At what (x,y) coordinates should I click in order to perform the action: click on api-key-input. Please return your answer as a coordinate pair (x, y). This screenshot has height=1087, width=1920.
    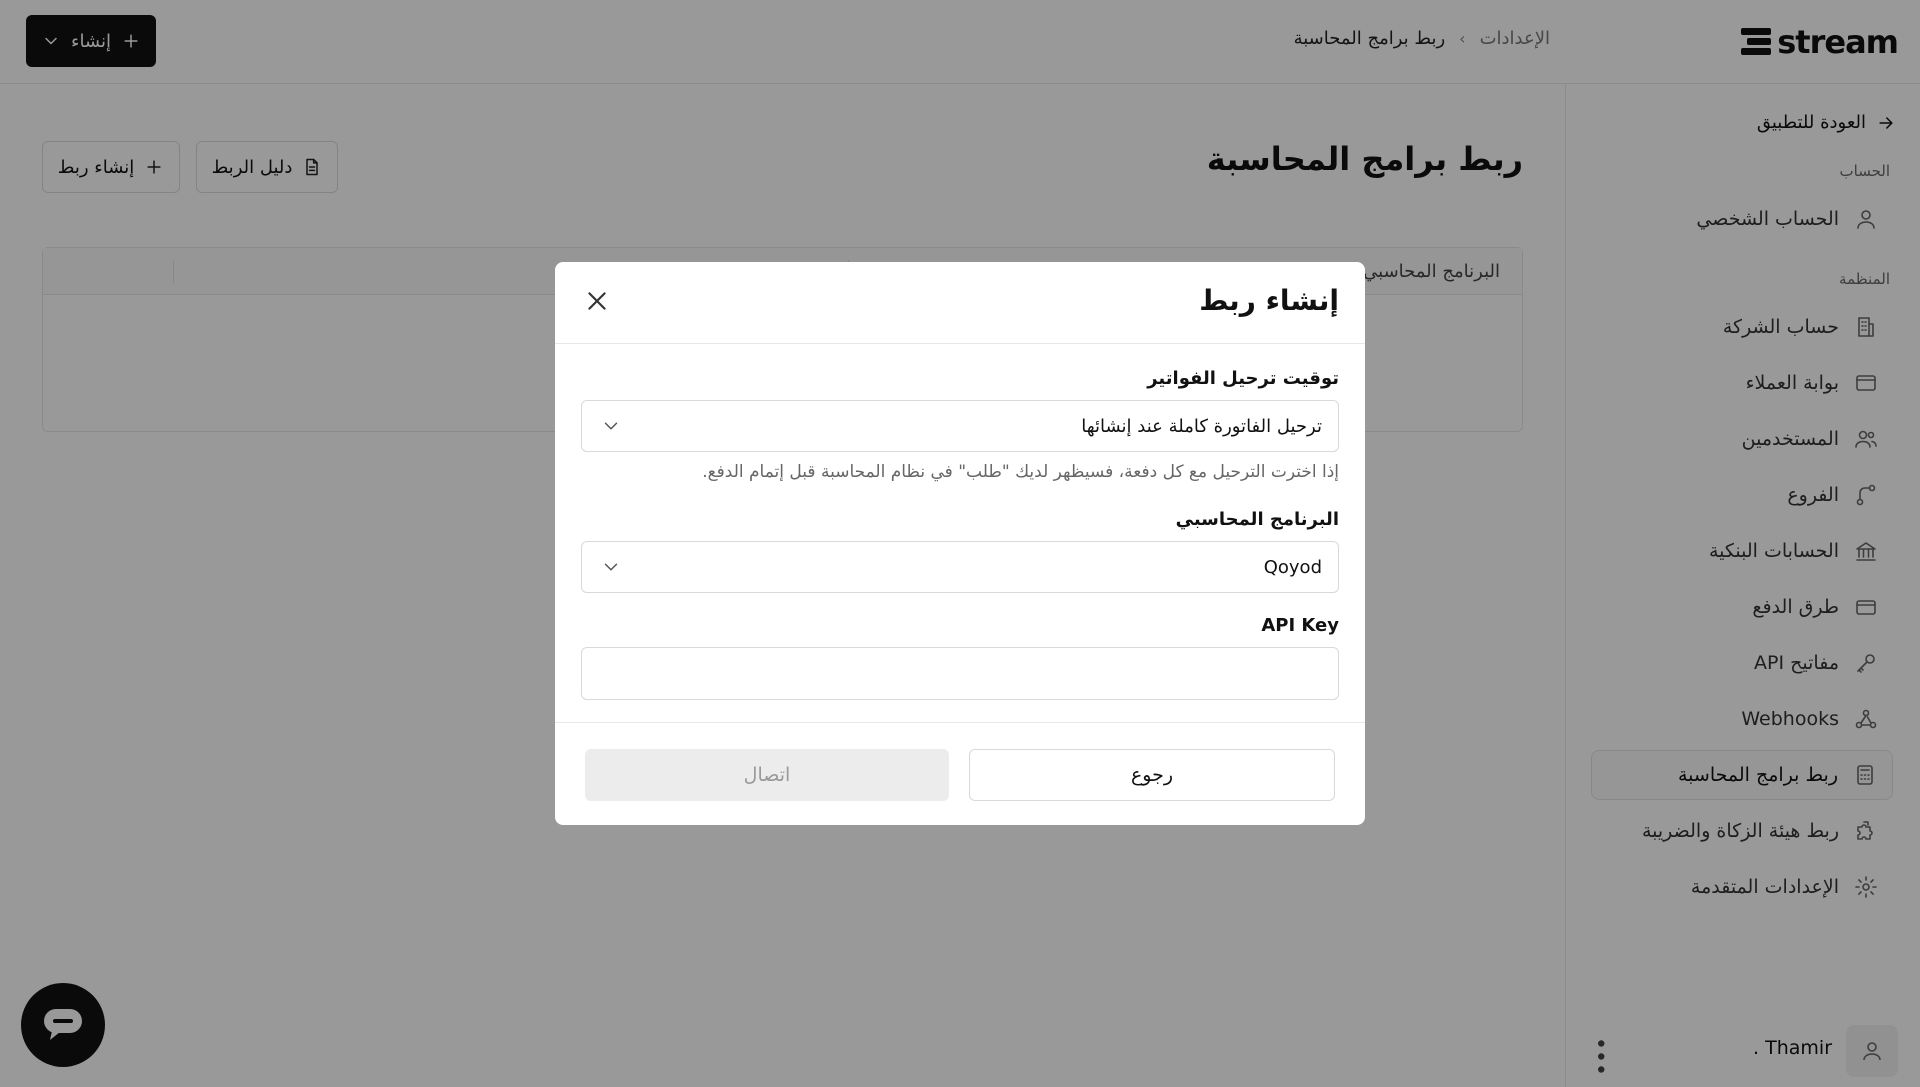
    Looking at the image, I should click on (960, 673).